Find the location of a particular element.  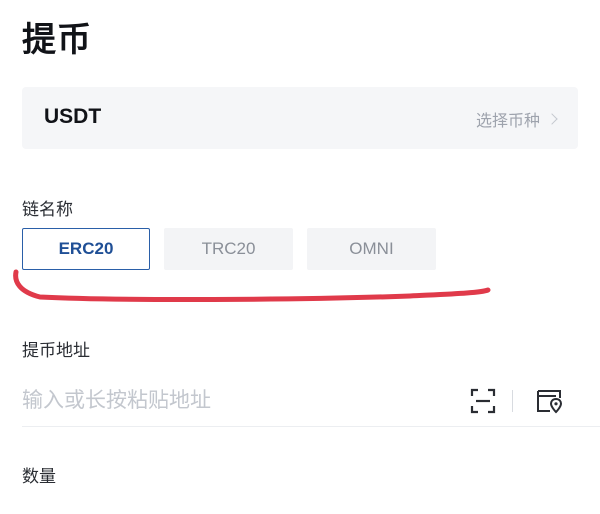

quantity-label: 数量 is located at coordinates (39, 474).